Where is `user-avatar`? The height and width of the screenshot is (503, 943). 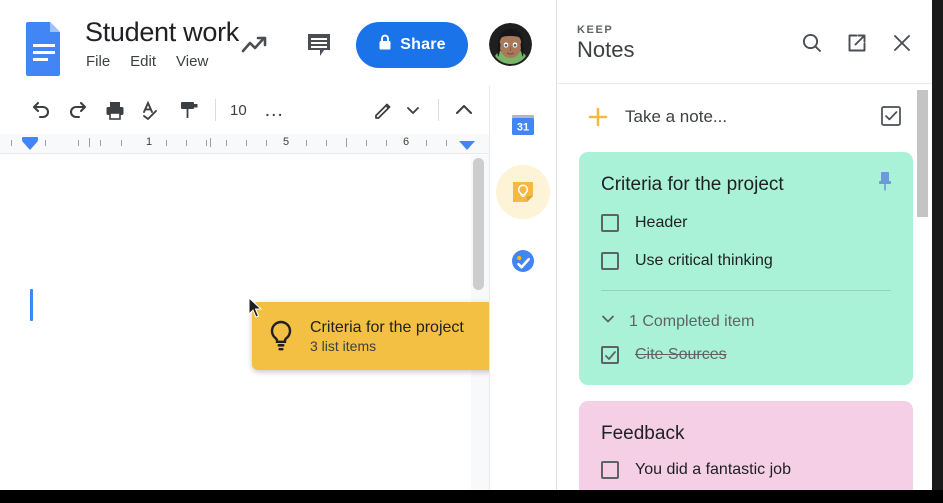
user-avatar is located at coordinates (510, 44).